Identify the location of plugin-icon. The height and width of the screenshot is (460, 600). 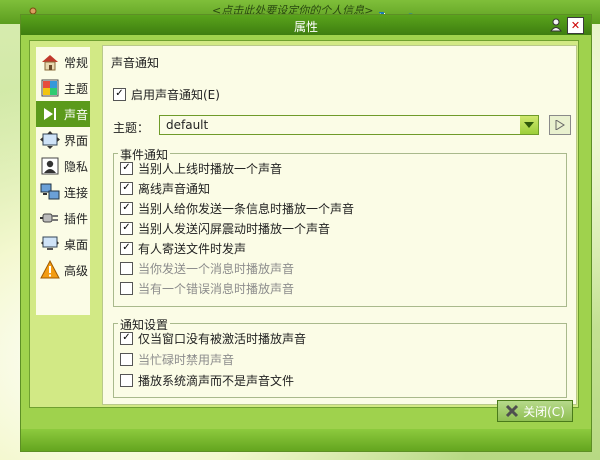
(49, 218).